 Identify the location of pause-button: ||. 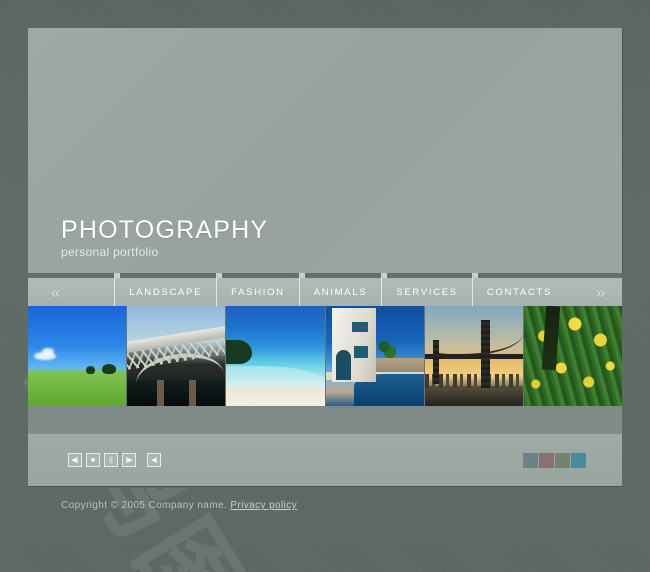
(111, 460).